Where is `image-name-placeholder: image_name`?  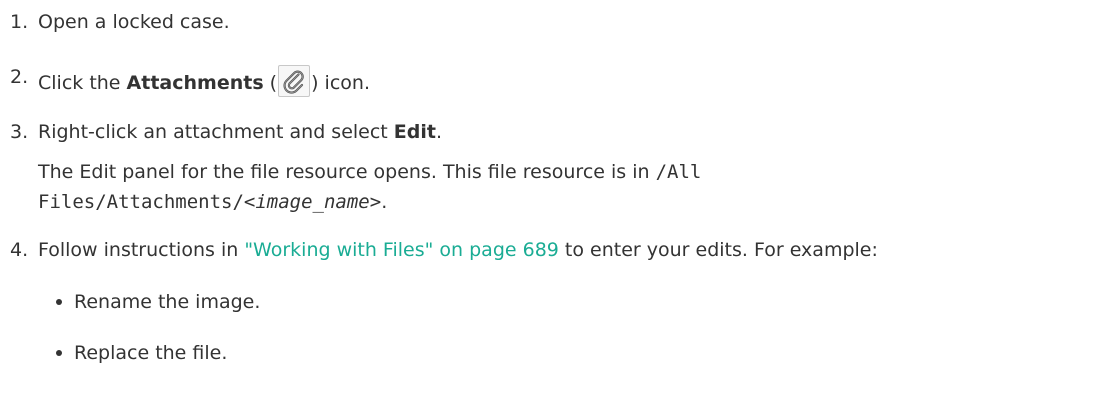
image-name-placeholder: image_name is located at coordinates (312, 202).